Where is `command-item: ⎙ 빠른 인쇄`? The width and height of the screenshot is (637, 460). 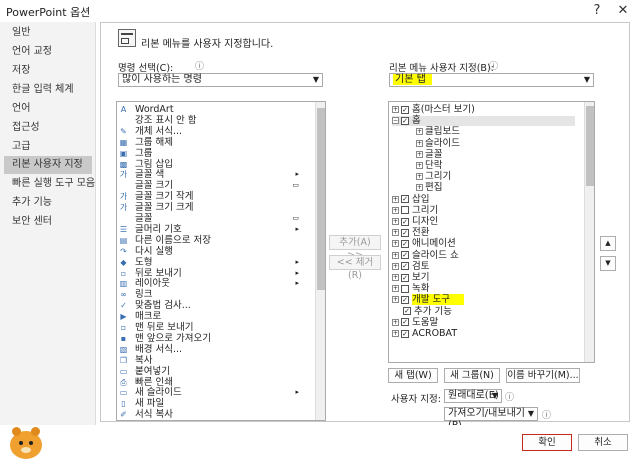 command-item: ⎙ 빠른 인쇄 is located at coordinates (215, 382).